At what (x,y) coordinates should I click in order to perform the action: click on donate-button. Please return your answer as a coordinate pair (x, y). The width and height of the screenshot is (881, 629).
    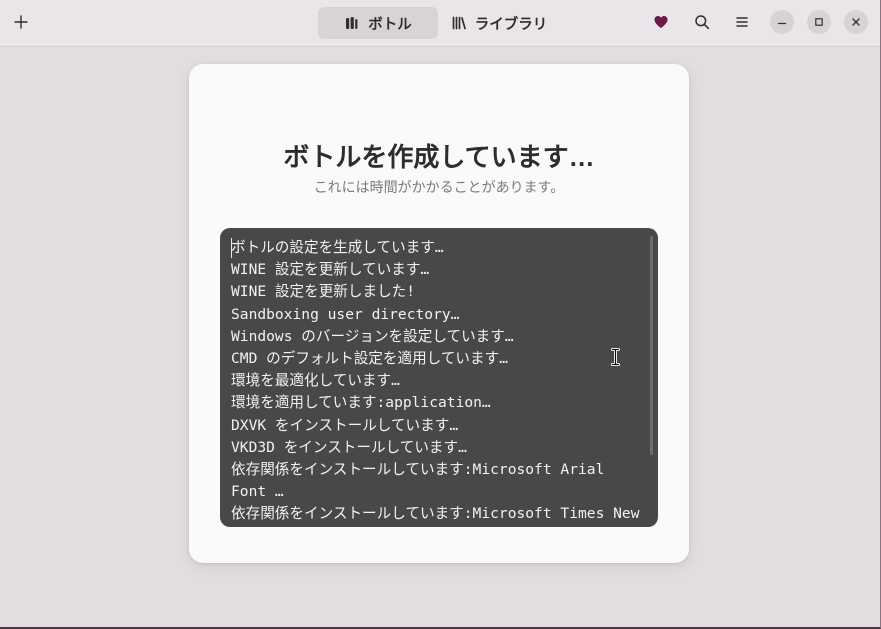
    Looking at the image, I should click on (661, 22).